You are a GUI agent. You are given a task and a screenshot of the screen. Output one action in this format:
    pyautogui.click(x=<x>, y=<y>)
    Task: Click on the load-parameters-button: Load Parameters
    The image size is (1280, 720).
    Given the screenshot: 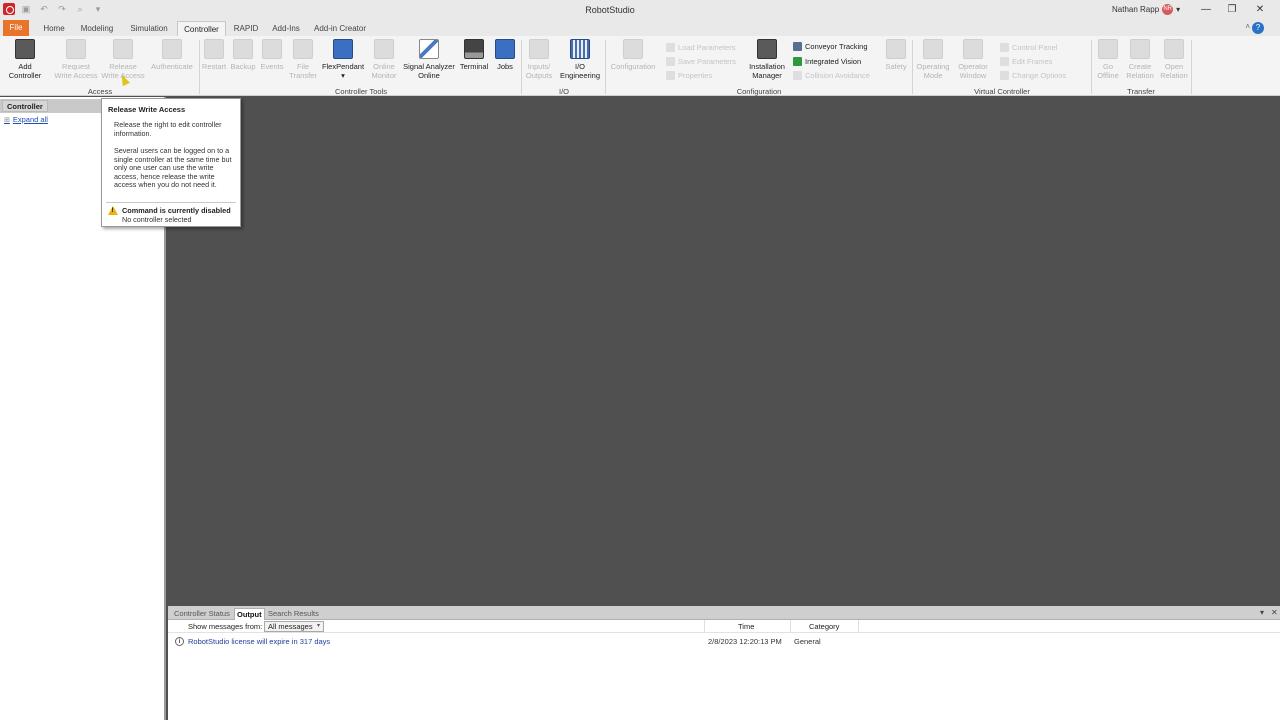 What is the action you would take?
    pyautogui.click(x=701, y=47)
    